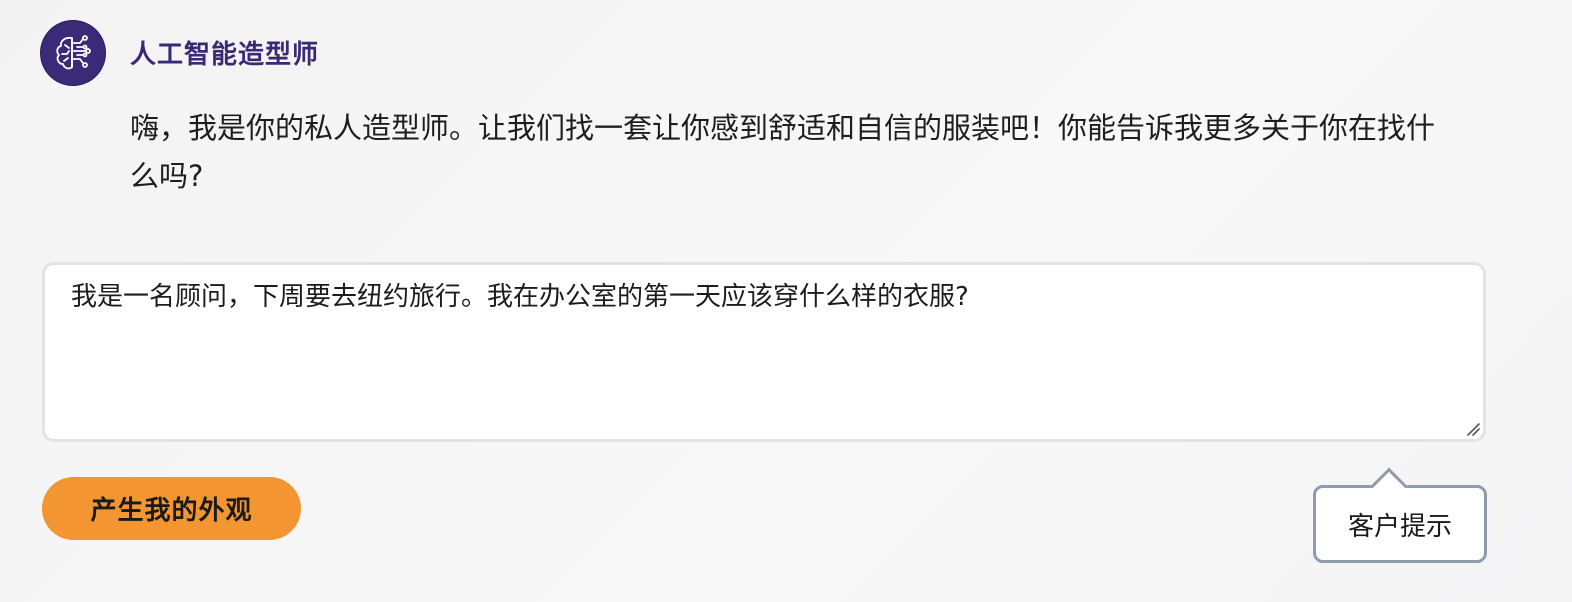  Describe the element at coordinates (1399, 526) in the screenshot. I see `customer-tip-label: 客户提示` at that location.